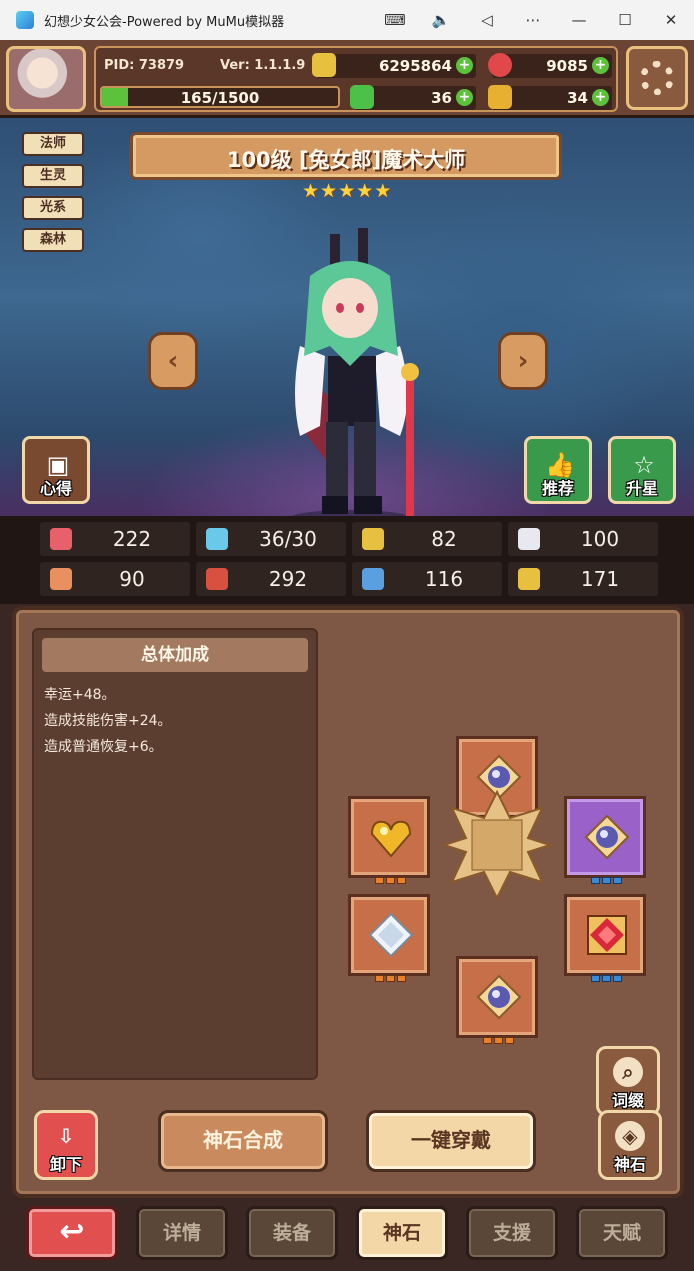  What do you see at coordinates (451, 1141) in the screenshot?
I see `equip-all-button: 一键穿戴` at bounding box center [451, 1141].